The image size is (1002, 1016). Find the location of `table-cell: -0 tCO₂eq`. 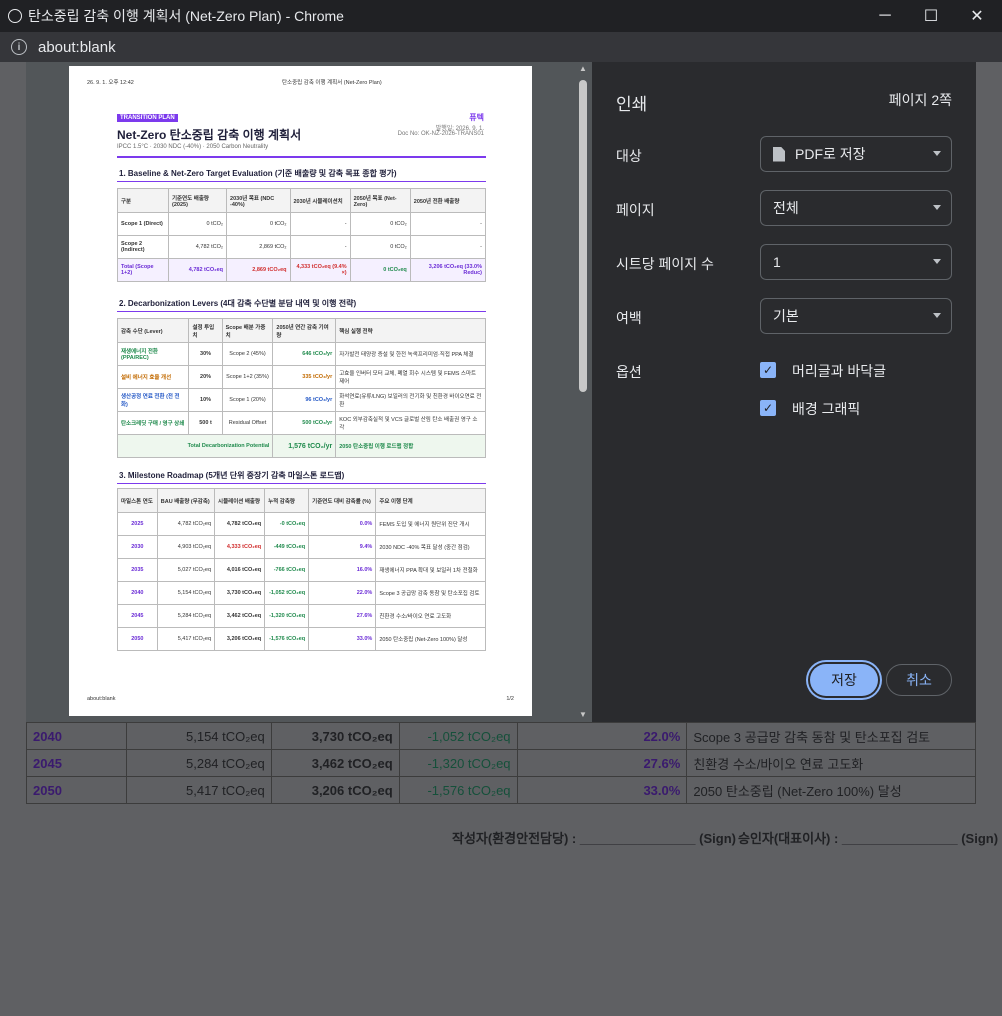

table-cell: -0 tCO₂eq is located at coordinates (287, 524).